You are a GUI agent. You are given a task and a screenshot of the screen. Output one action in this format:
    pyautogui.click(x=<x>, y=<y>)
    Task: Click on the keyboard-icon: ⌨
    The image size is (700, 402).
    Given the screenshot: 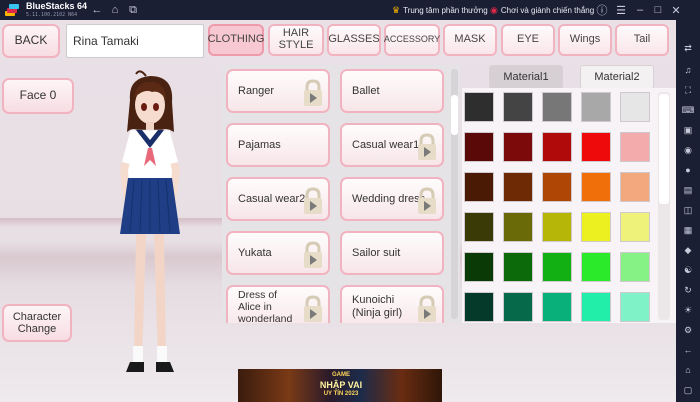 What is the action you would take?
    pyautogui.click(x=688, y=110)
    